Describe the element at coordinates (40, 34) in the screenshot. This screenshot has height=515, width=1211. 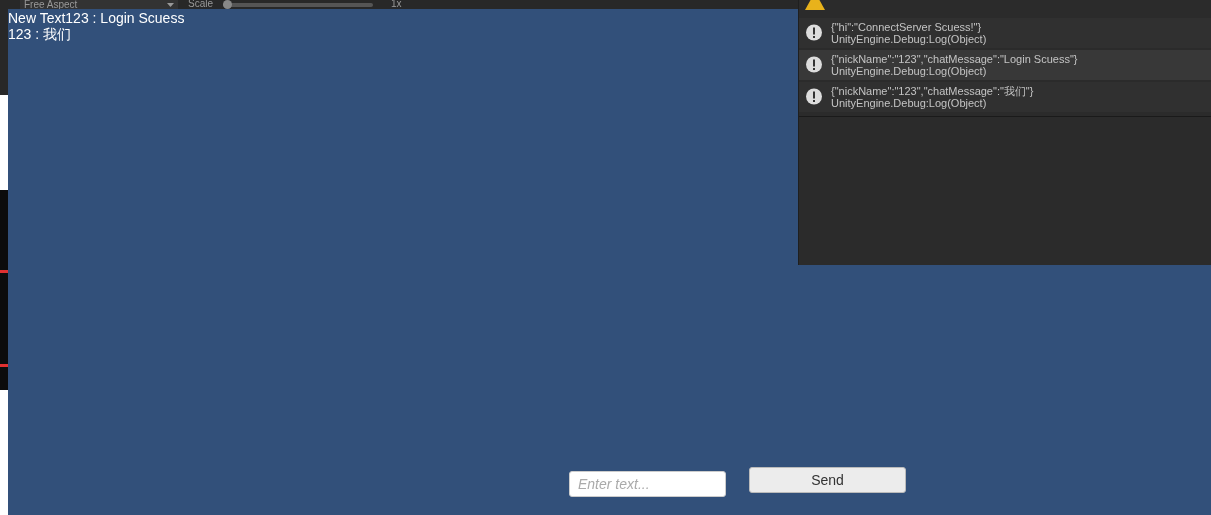
I see `chat-message: 123 : 我们` at that location.